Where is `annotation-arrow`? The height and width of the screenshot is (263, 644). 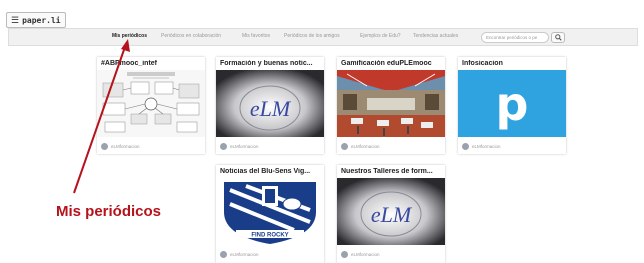
annotation-arrow is located at coordinates (101, 116).